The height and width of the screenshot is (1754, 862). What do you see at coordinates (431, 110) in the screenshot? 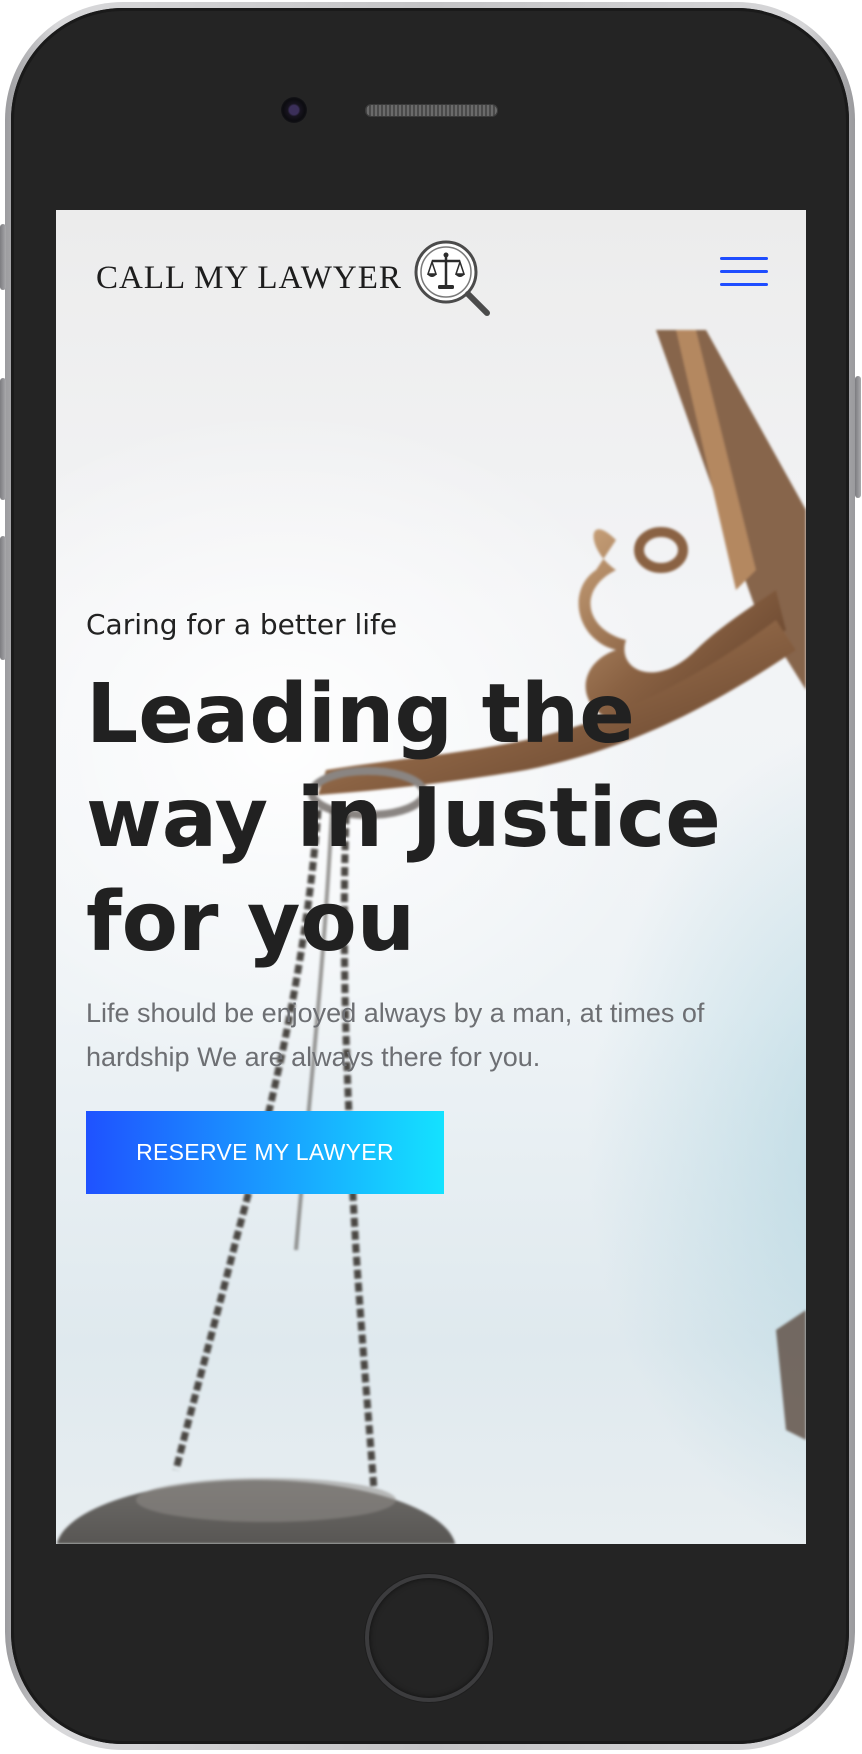
I see `earpiece-speaker` at bounding box center [431, 110].